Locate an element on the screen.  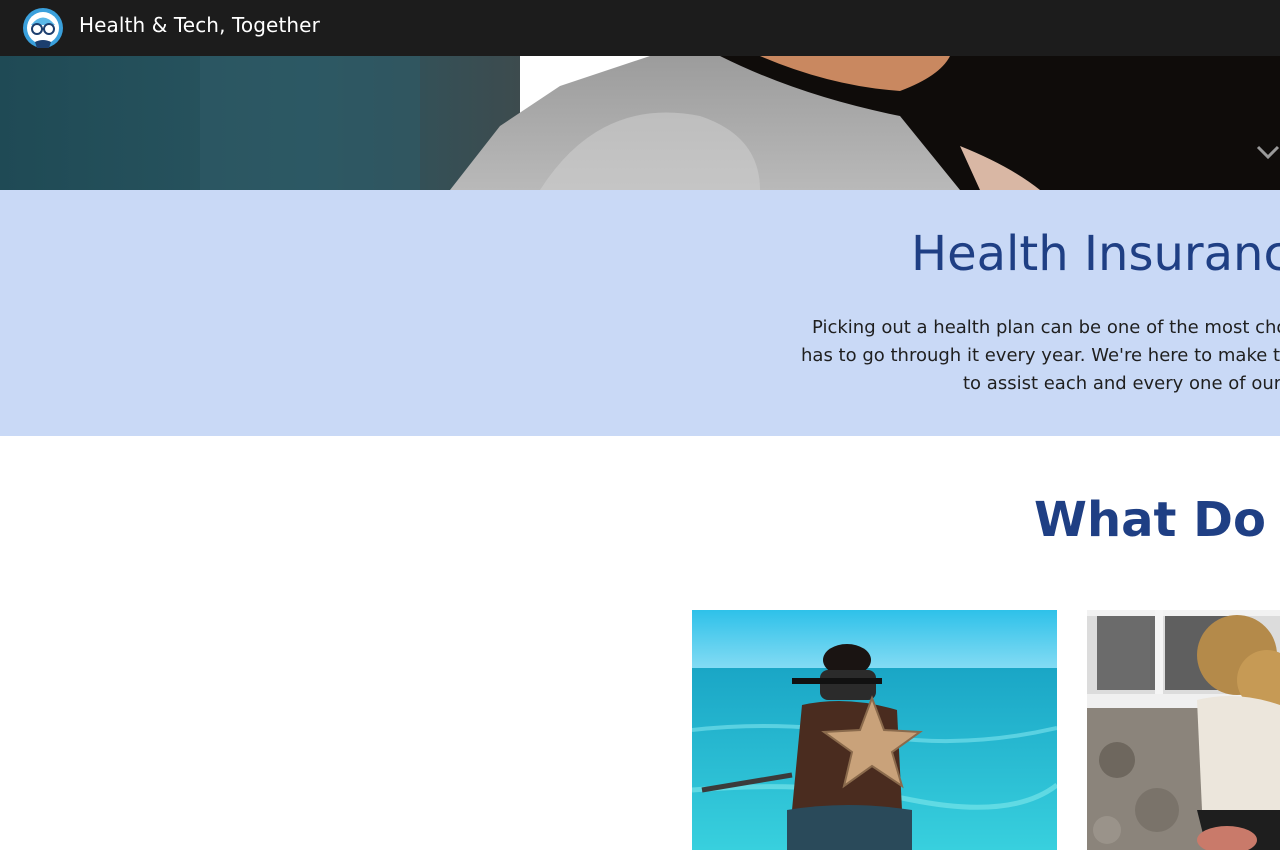
logo-icon is located at coordinates (43, 28).